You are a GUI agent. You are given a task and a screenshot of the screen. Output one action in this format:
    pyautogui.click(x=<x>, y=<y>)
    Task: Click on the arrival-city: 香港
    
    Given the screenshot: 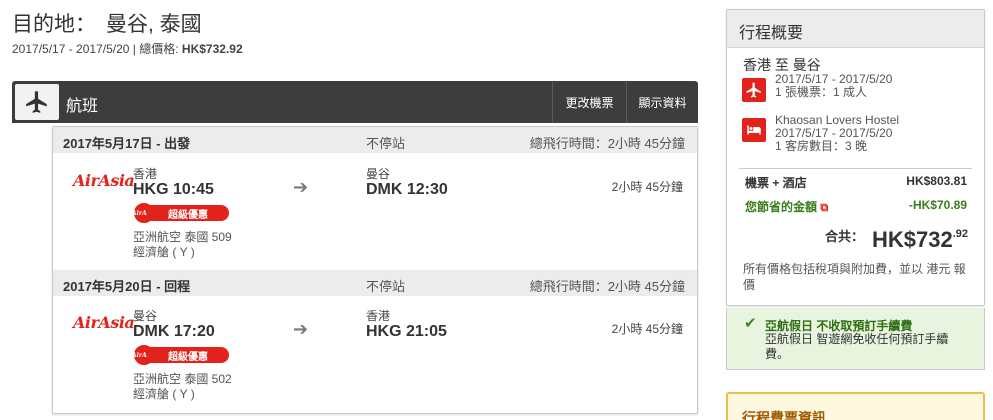 What is the action you would take?
    pyautogui.click(x=378, y=316)
    